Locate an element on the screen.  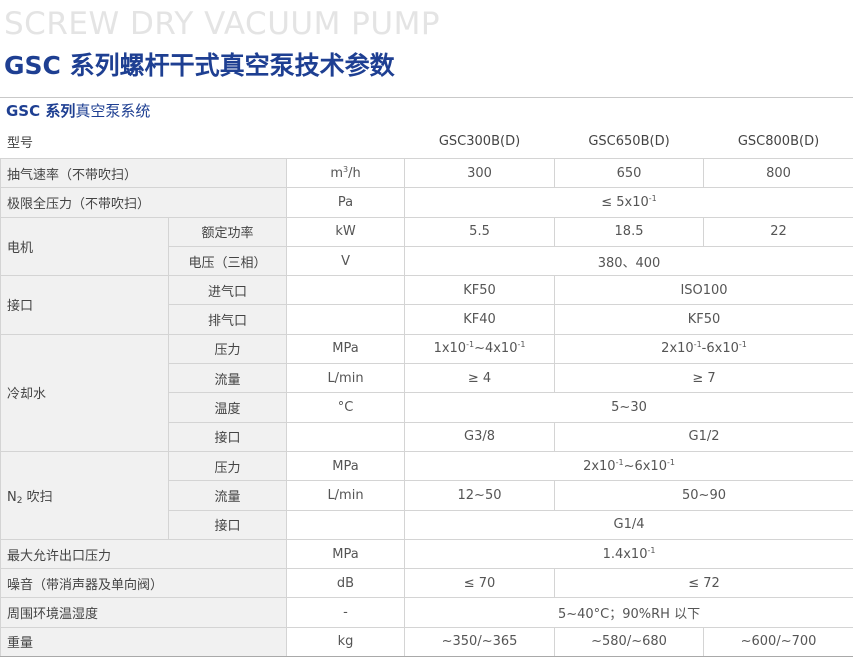
value-cell: ~350/~365 is located at coordinates (480, 642).